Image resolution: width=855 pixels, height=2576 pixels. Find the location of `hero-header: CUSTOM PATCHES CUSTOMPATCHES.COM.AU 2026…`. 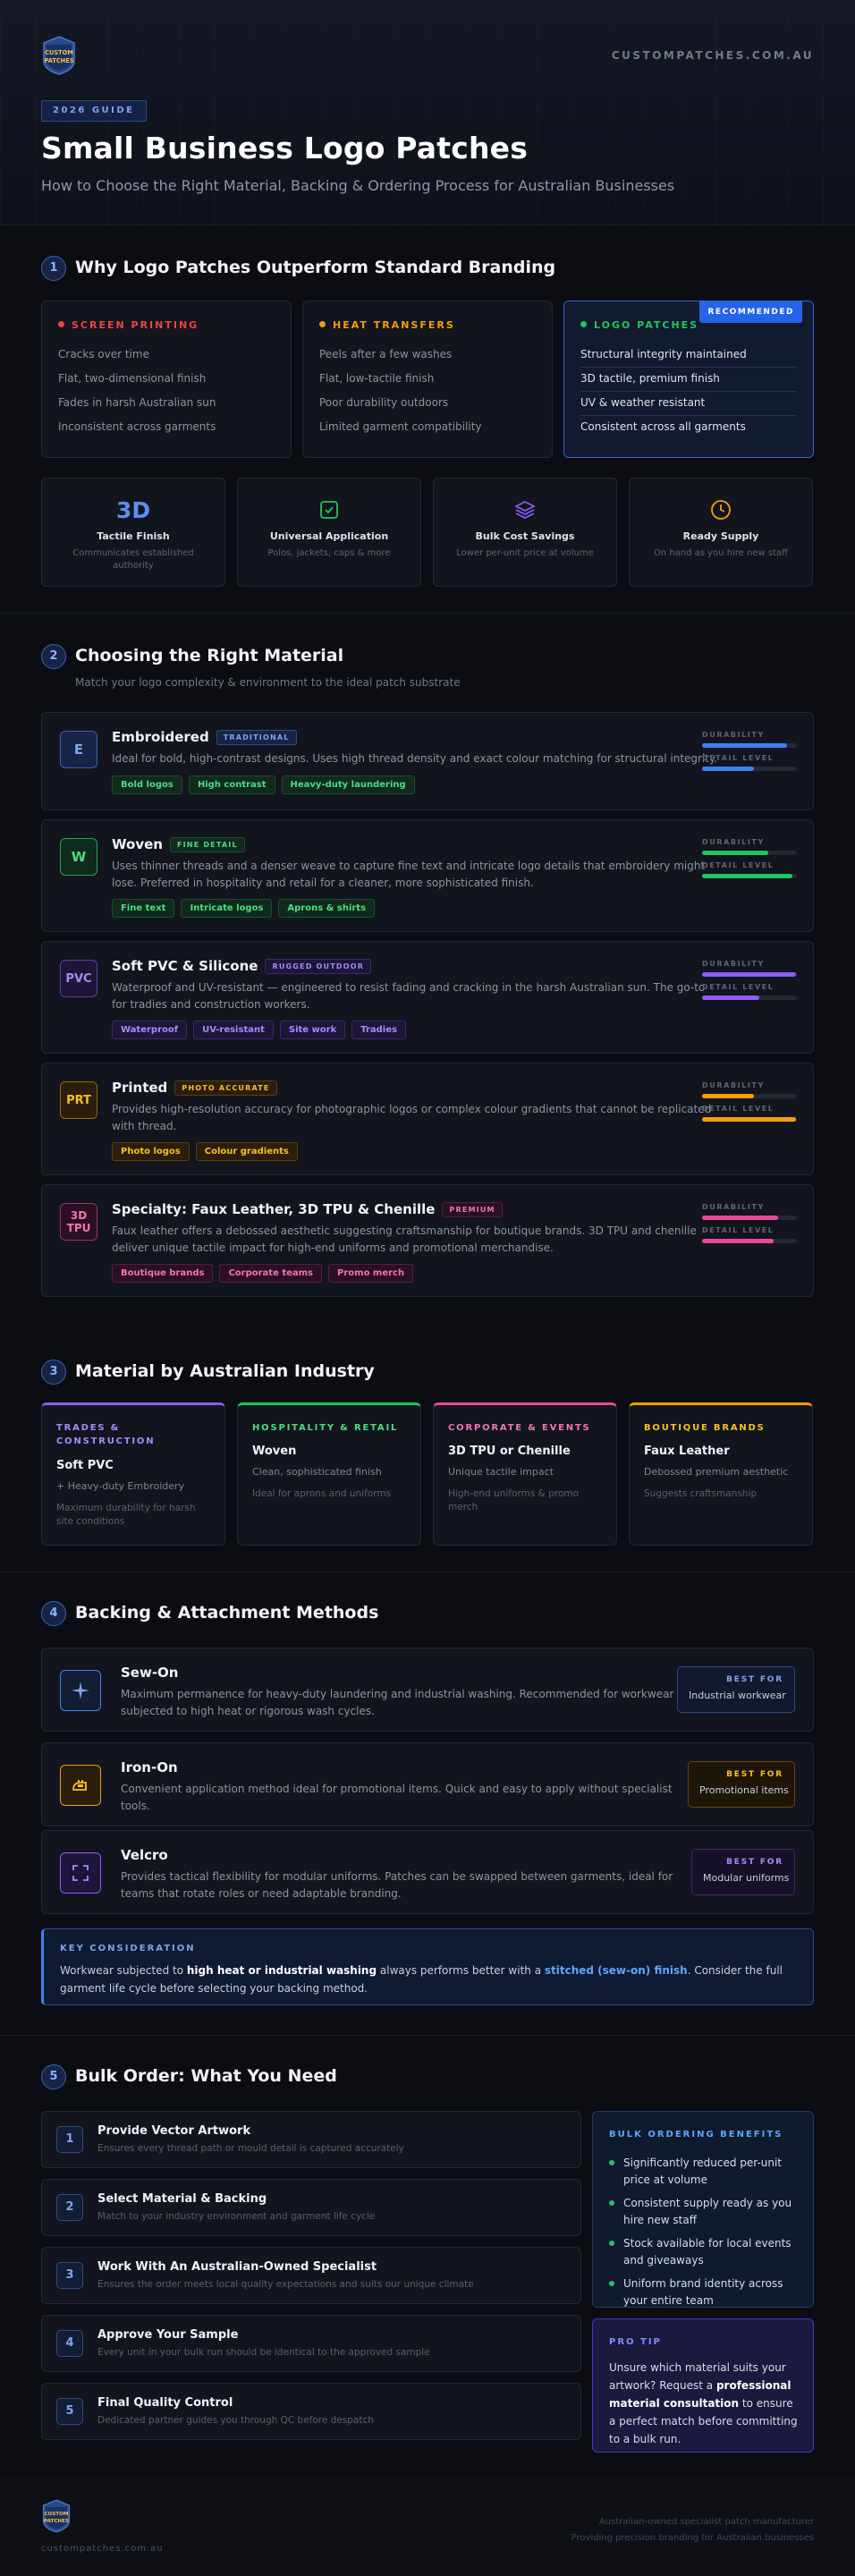

hero-header: CUSTOM PATCHES CUSTOMPATCHES.COM.AU 2026… is located at coordinates (428, 112).